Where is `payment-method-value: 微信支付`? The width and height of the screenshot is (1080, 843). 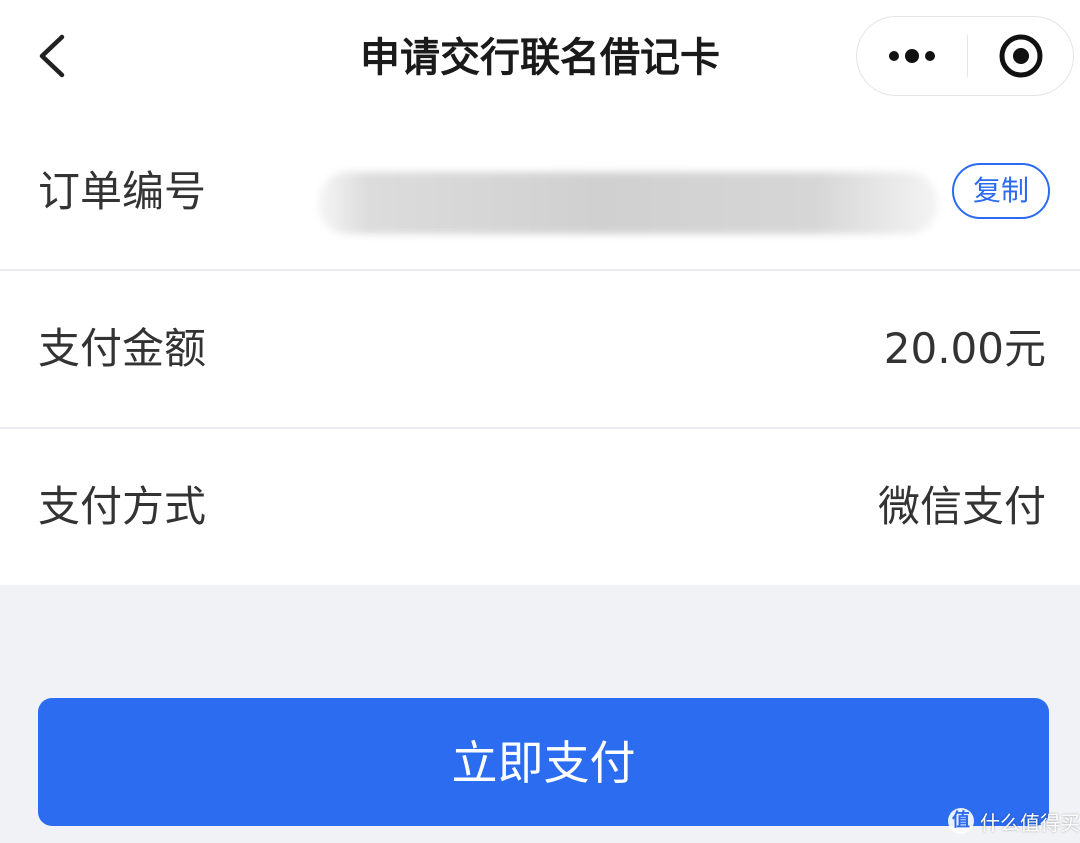
payment-method-value: 微信支付 is located at coordinates (961, 506).